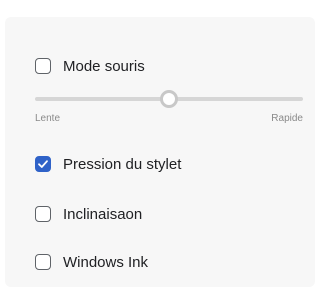 The width and height of the screenshot is (320, 289). What do you see at coordinates (43, 66) in the screenshot?
I see `mode-souris-checkbox` at bounding box center [43, 66].